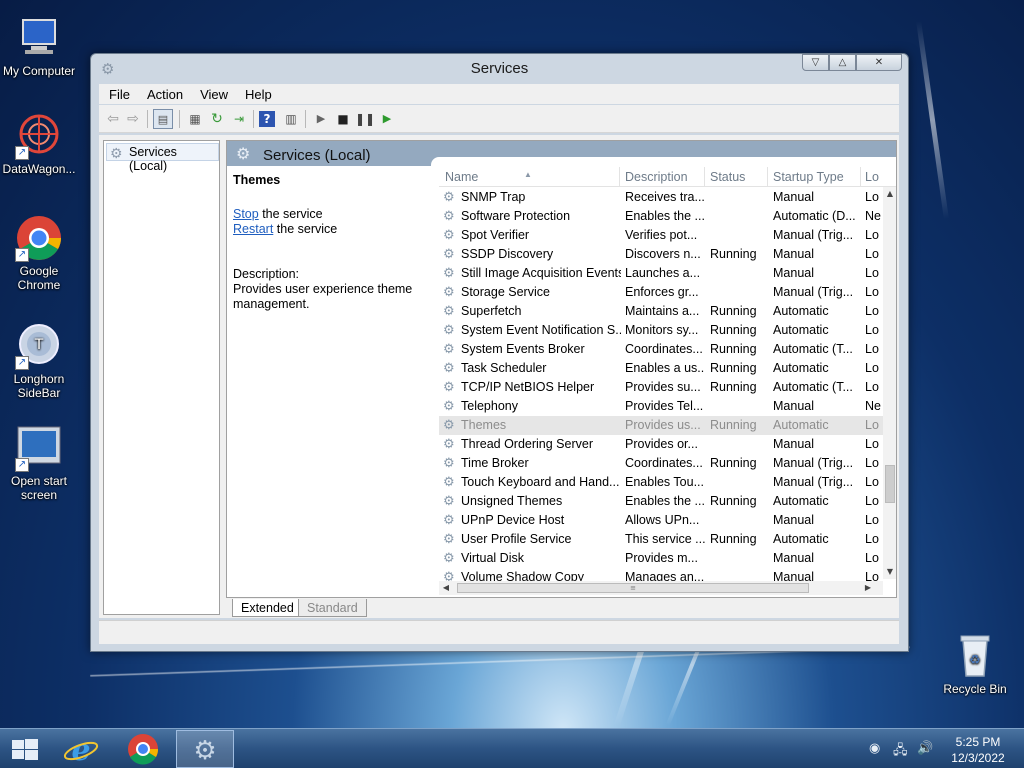 This screenshot has width=1024, height=768. I want to click on service-startup-cell: Manual, so click(793, 406).